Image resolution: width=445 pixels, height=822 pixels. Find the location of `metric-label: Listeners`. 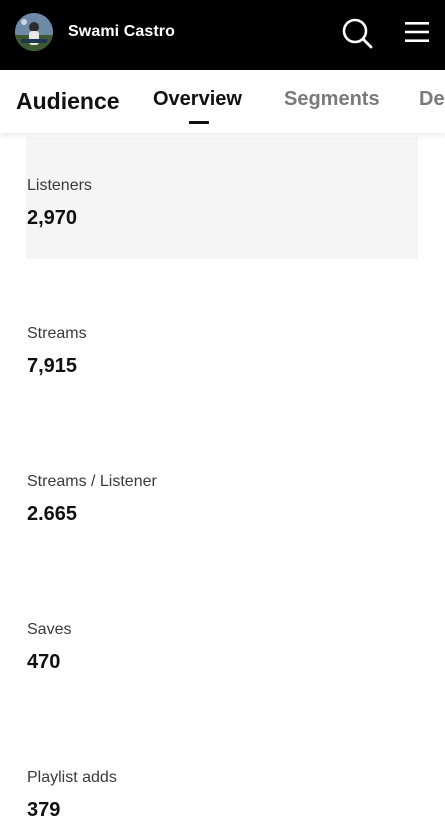

metric-label: Listeners is located at coordinates (59, 185).